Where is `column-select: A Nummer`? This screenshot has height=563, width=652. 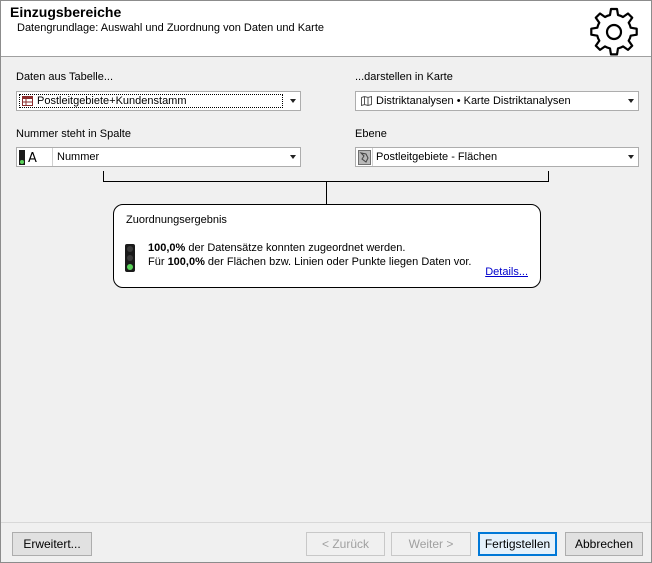 column-select: A Nummer is located at coordinates (158, 157).